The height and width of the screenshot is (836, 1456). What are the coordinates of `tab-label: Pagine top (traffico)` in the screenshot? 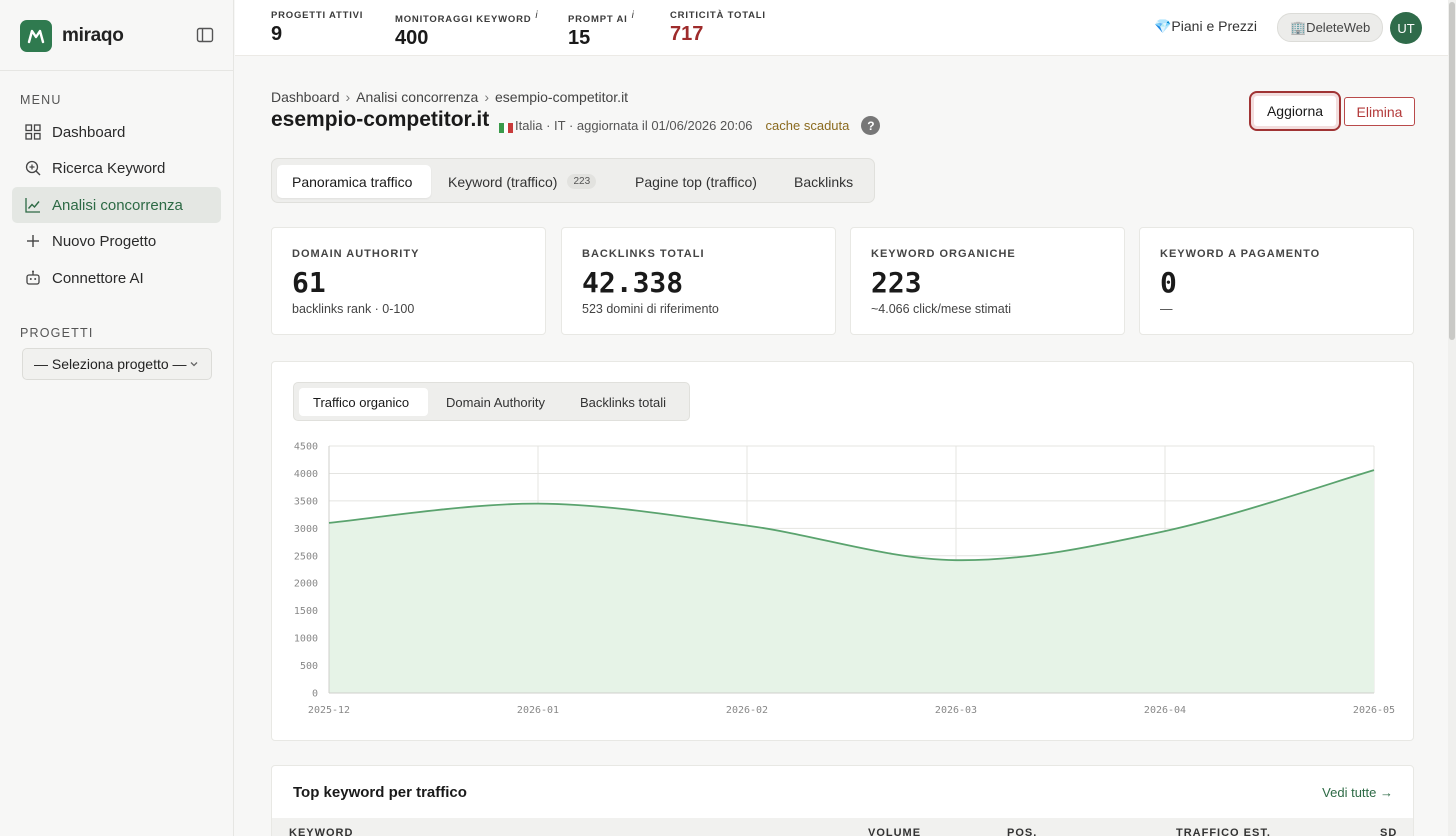 It's located at (696, 181).